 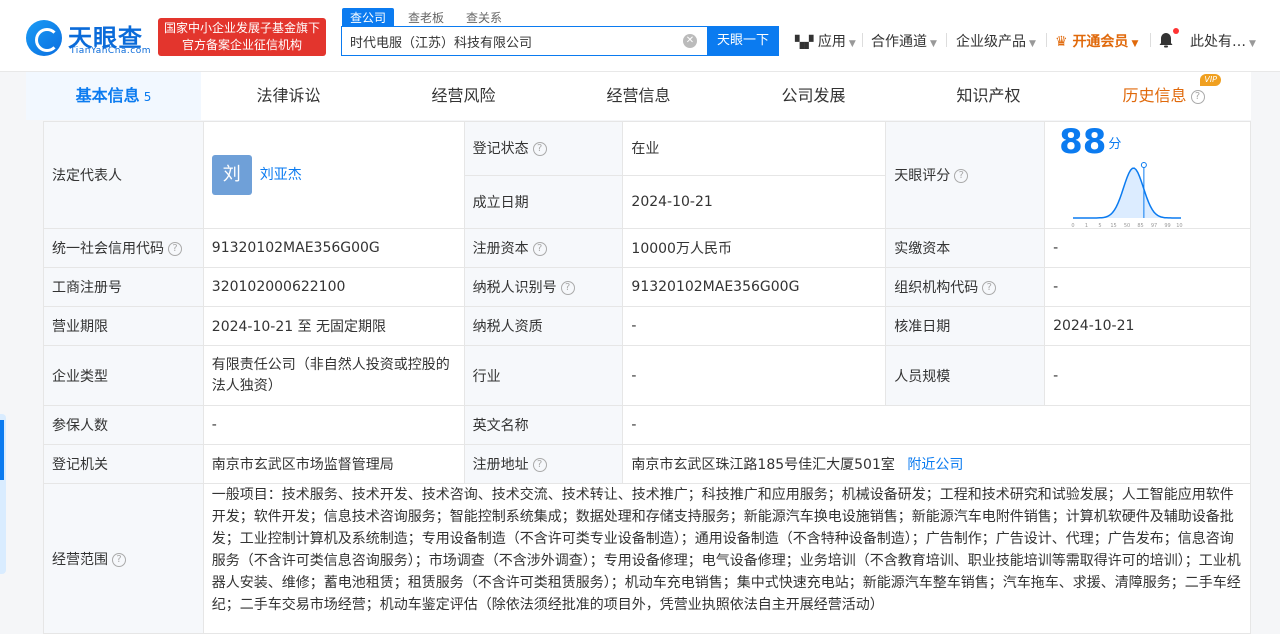 I want to click on search-box: ✕, so click(x=524, y=41).